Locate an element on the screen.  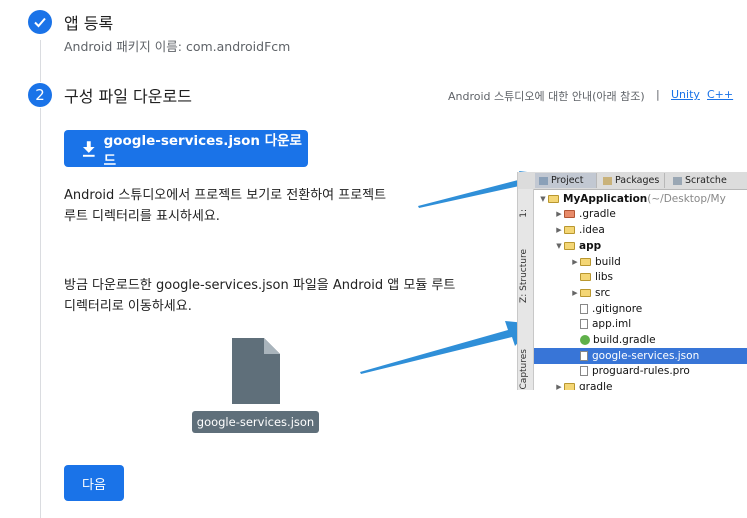
ide-tab-label: Scratche is located at coordinates (706, 180).